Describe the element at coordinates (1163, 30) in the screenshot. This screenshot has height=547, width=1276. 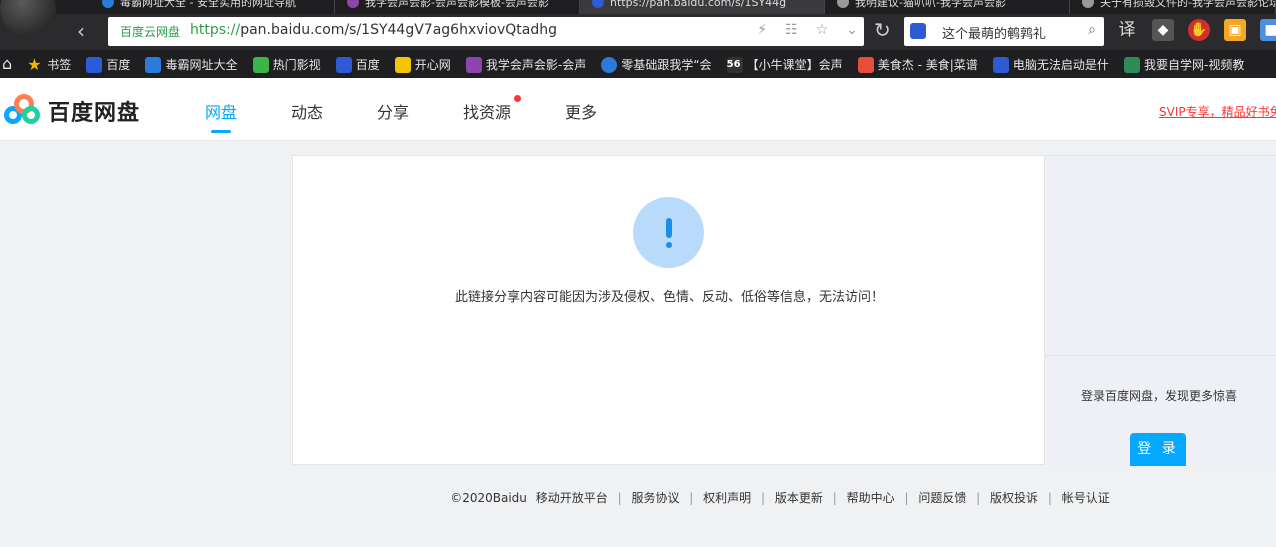
I see `extension-icon: ◆` at that location.